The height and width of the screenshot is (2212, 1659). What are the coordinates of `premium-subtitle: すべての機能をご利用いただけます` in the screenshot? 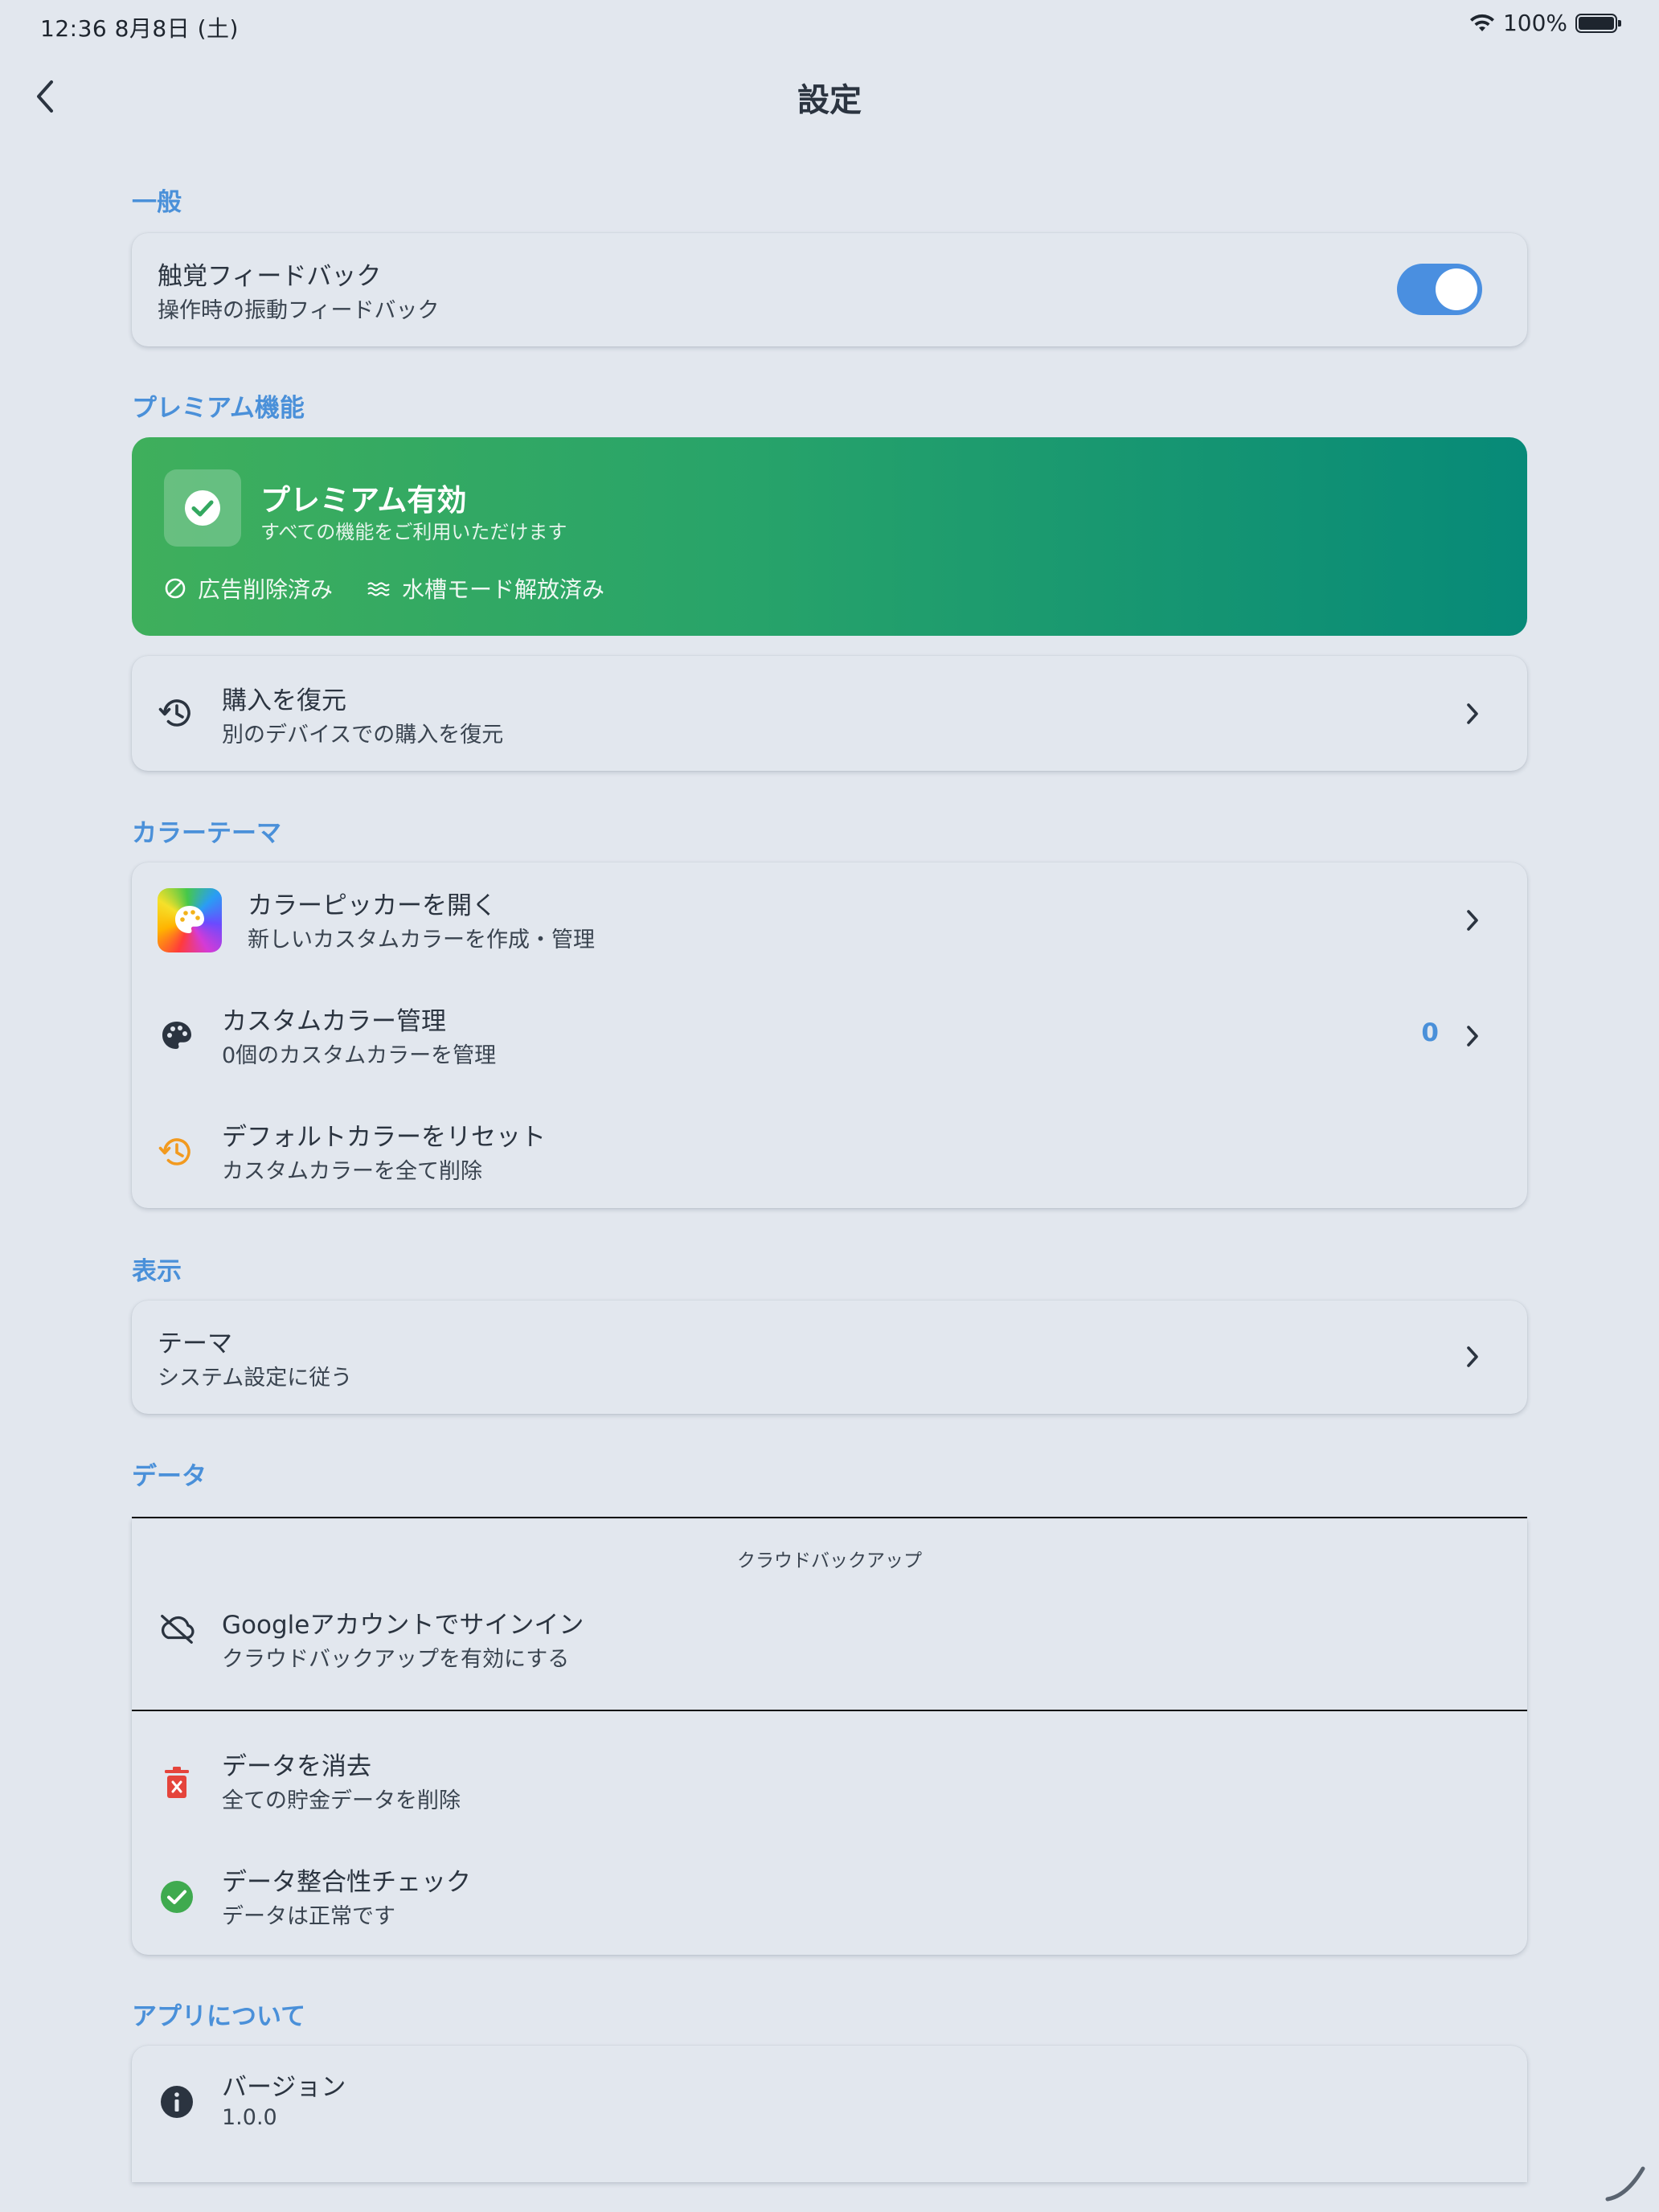 It's located at (413, 532).